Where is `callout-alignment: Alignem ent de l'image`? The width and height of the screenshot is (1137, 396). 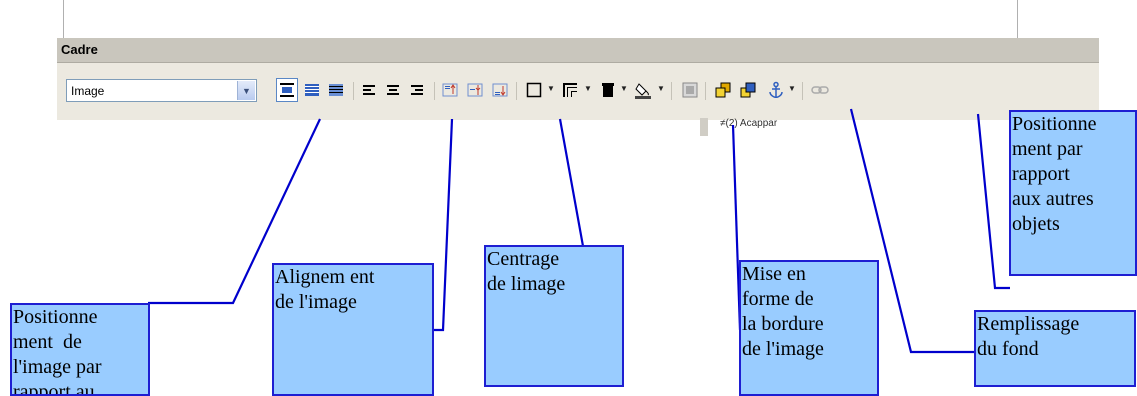 callout-alignment: Alignem ent de l'image is located at coordinates (353, 329).